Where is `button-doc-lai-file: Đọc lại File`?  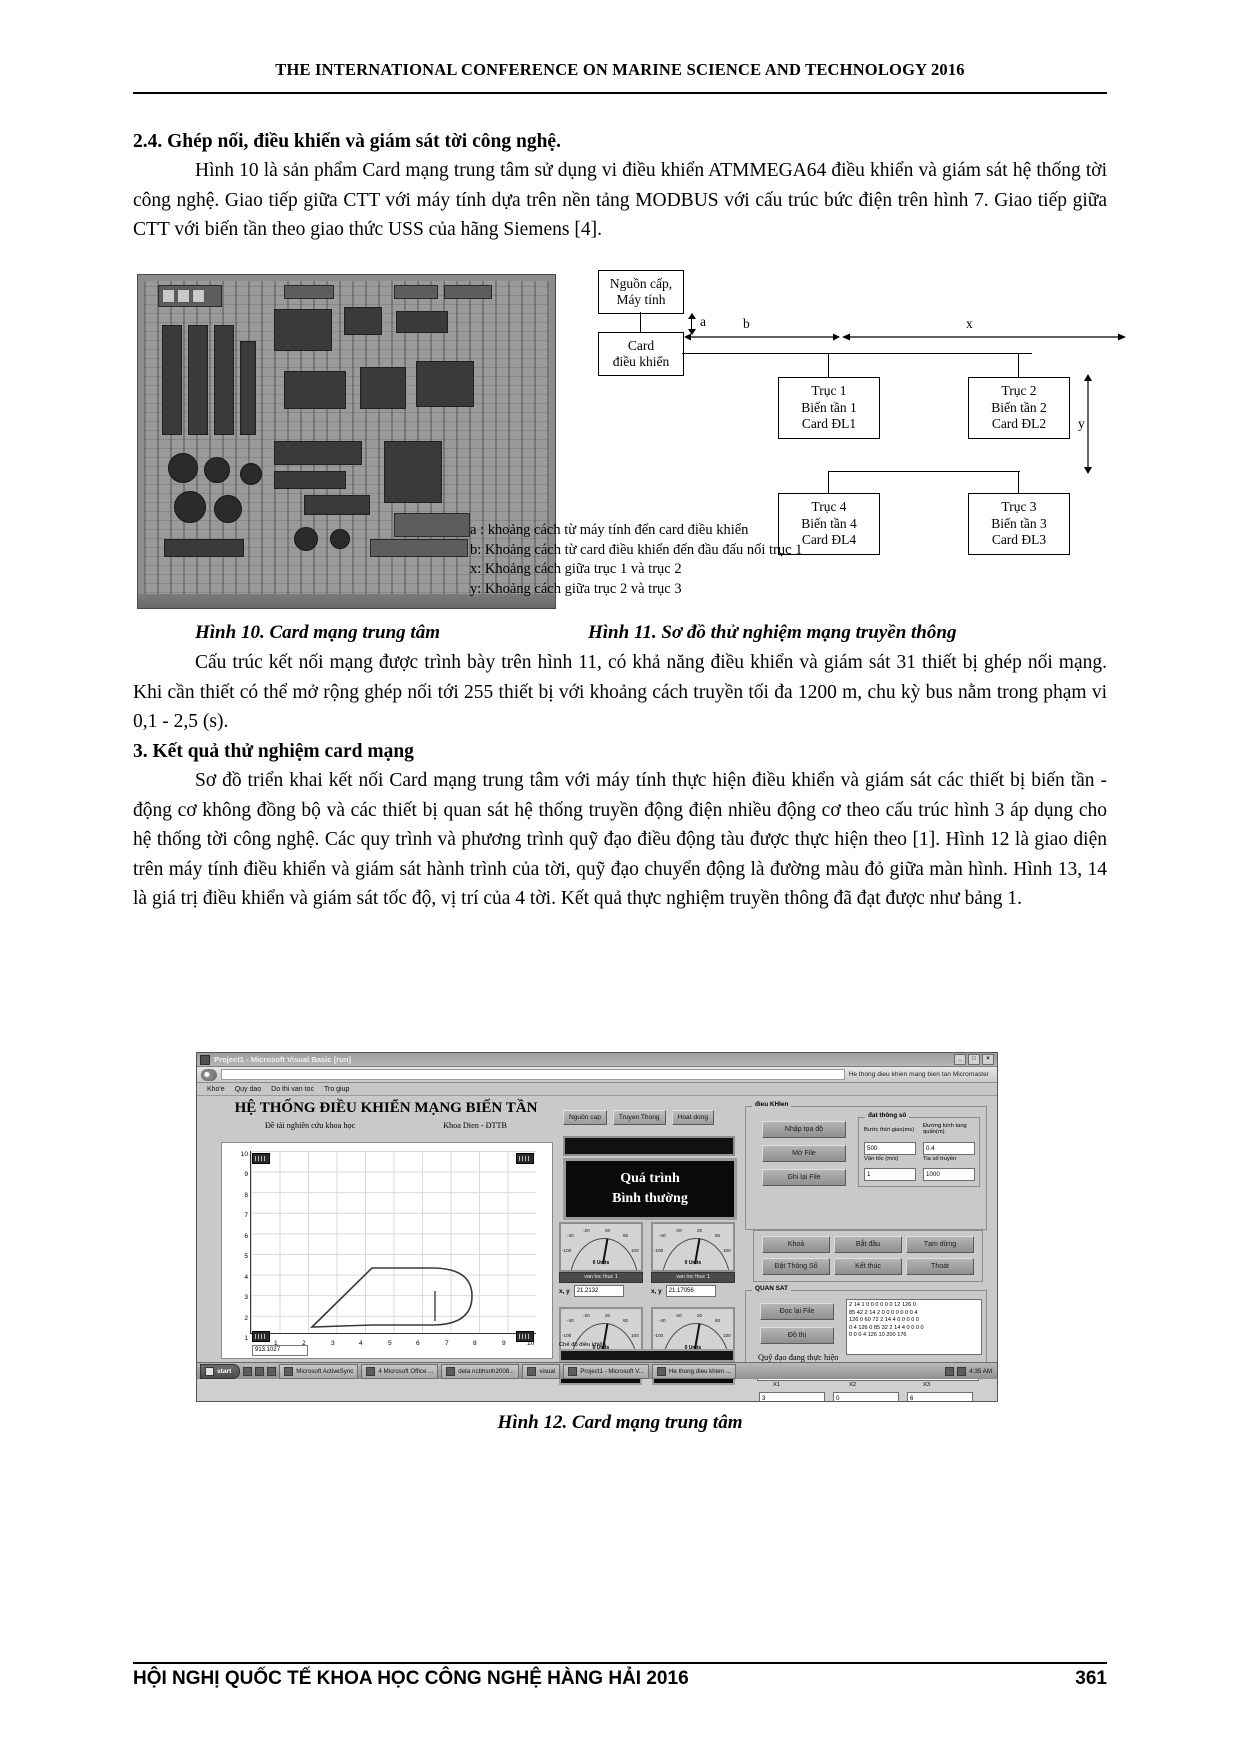 button-doc-lai-file: Đọc lại File is located at coordinates (797, 1311).